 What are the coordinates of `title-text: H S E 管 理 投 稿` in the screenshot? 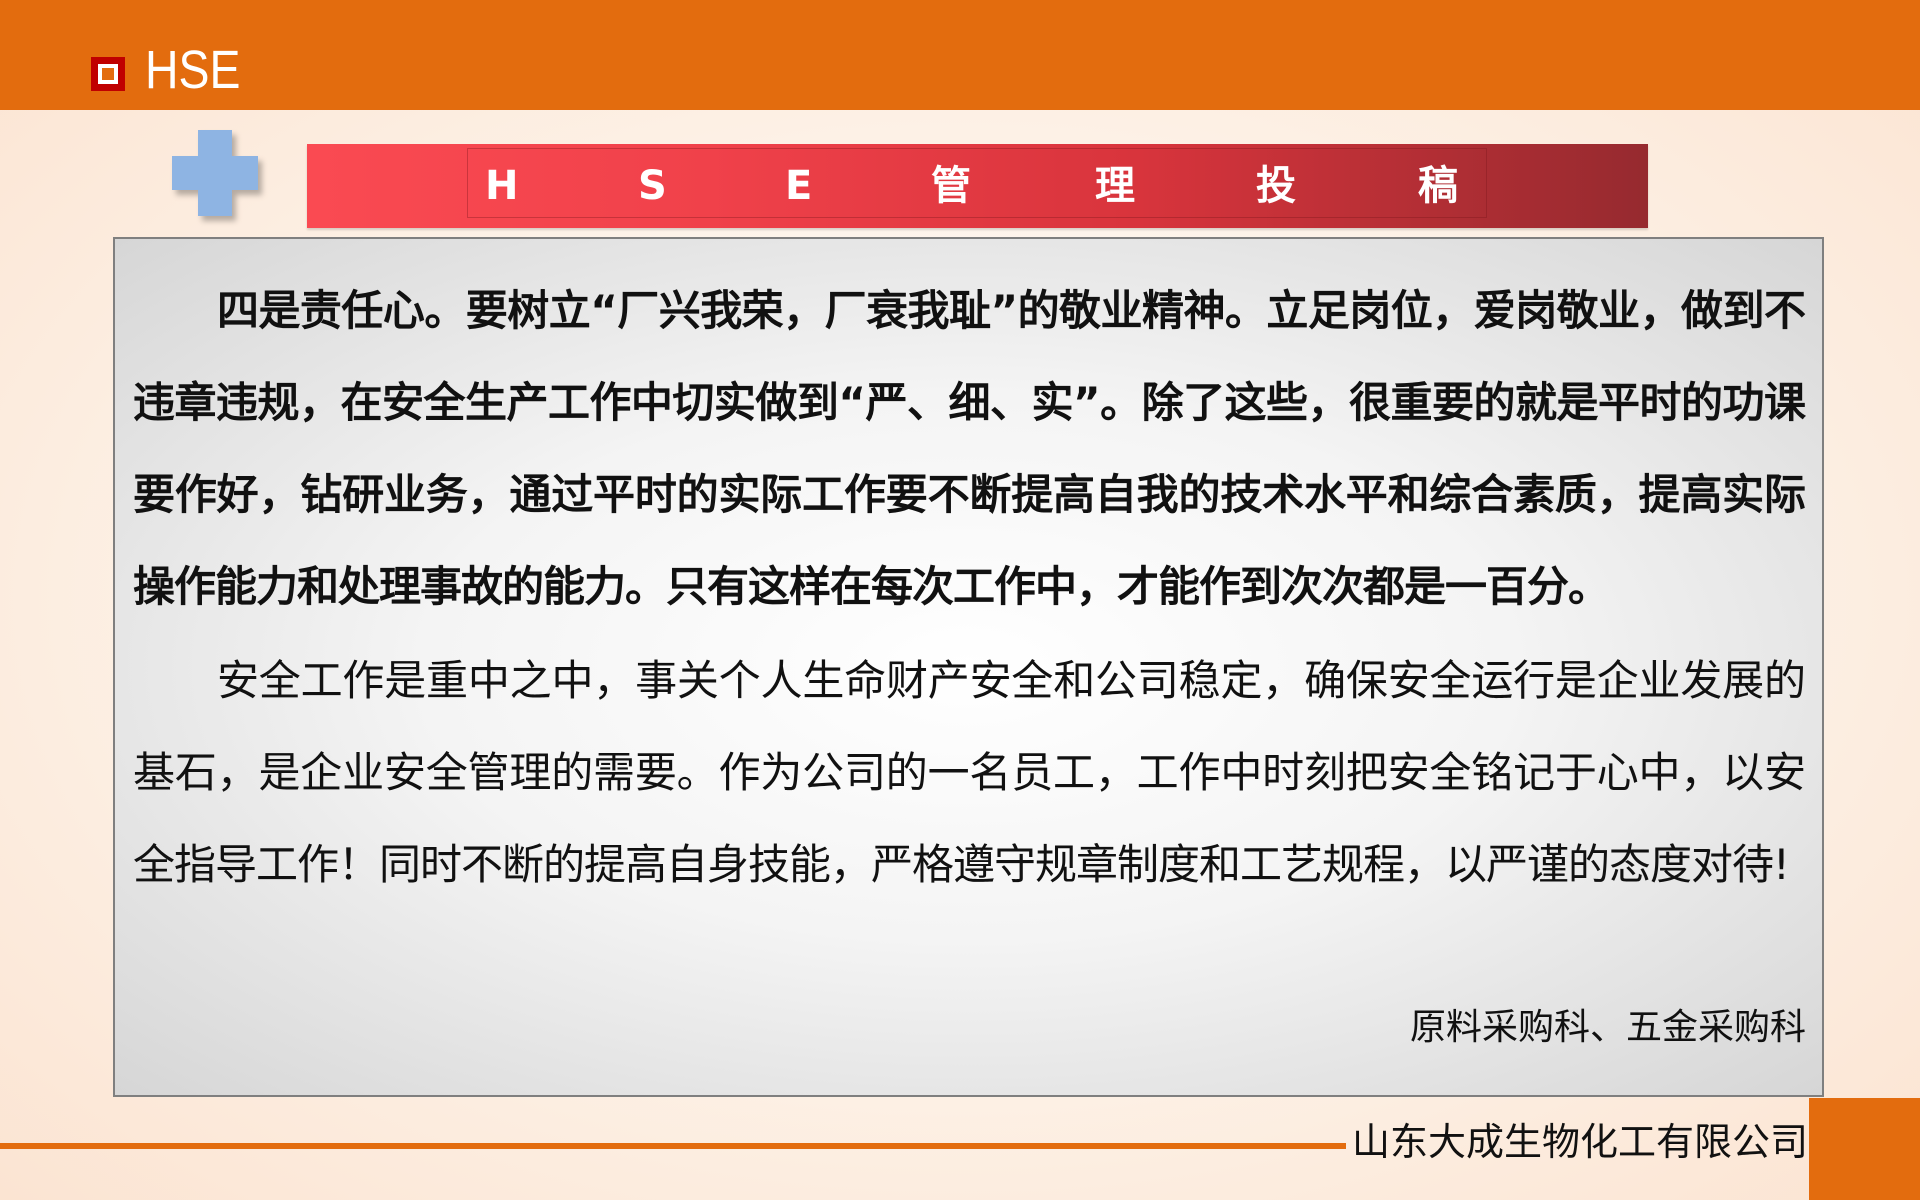 It's located at (977, 186).